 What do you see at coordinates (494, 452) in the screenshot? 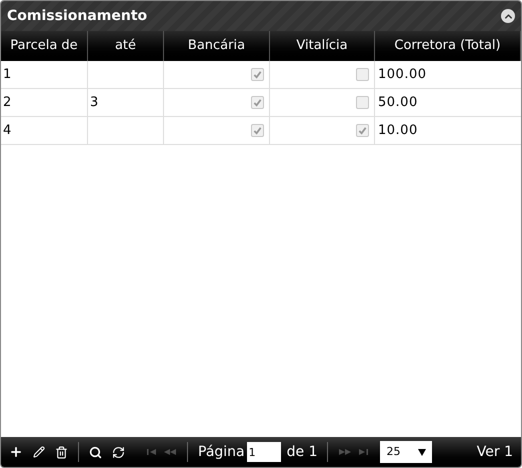
I see `version-label: Ver 1` at bounding box center [494, 452].